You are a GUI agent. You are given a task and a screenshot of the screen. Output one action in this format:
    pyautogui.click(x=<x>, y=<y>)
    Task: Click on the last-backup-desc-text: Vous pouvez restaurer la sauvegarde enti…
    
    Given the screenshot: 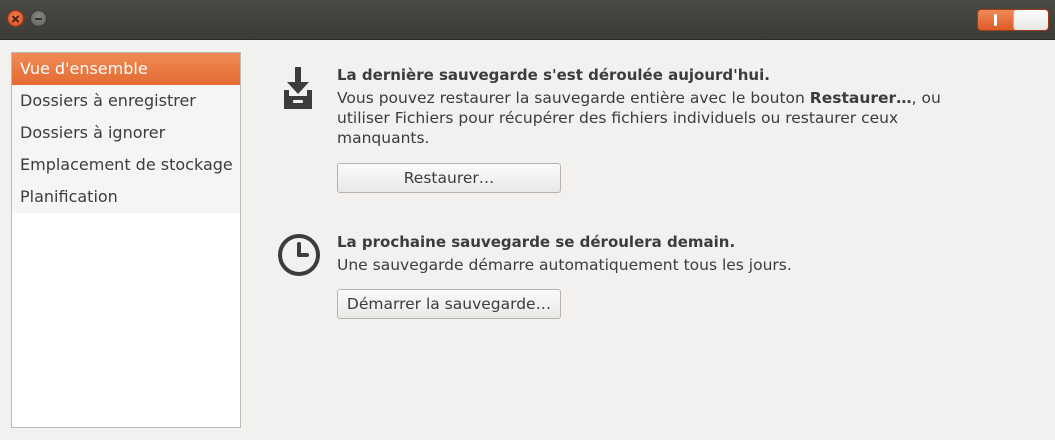 What is the action you would take?
    pyautogui.click(x=573, y=98)
    